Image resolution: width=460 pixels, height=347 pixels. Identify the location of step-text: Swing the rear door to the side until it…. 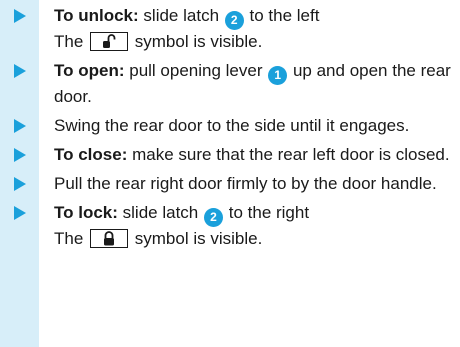
(232, 125).